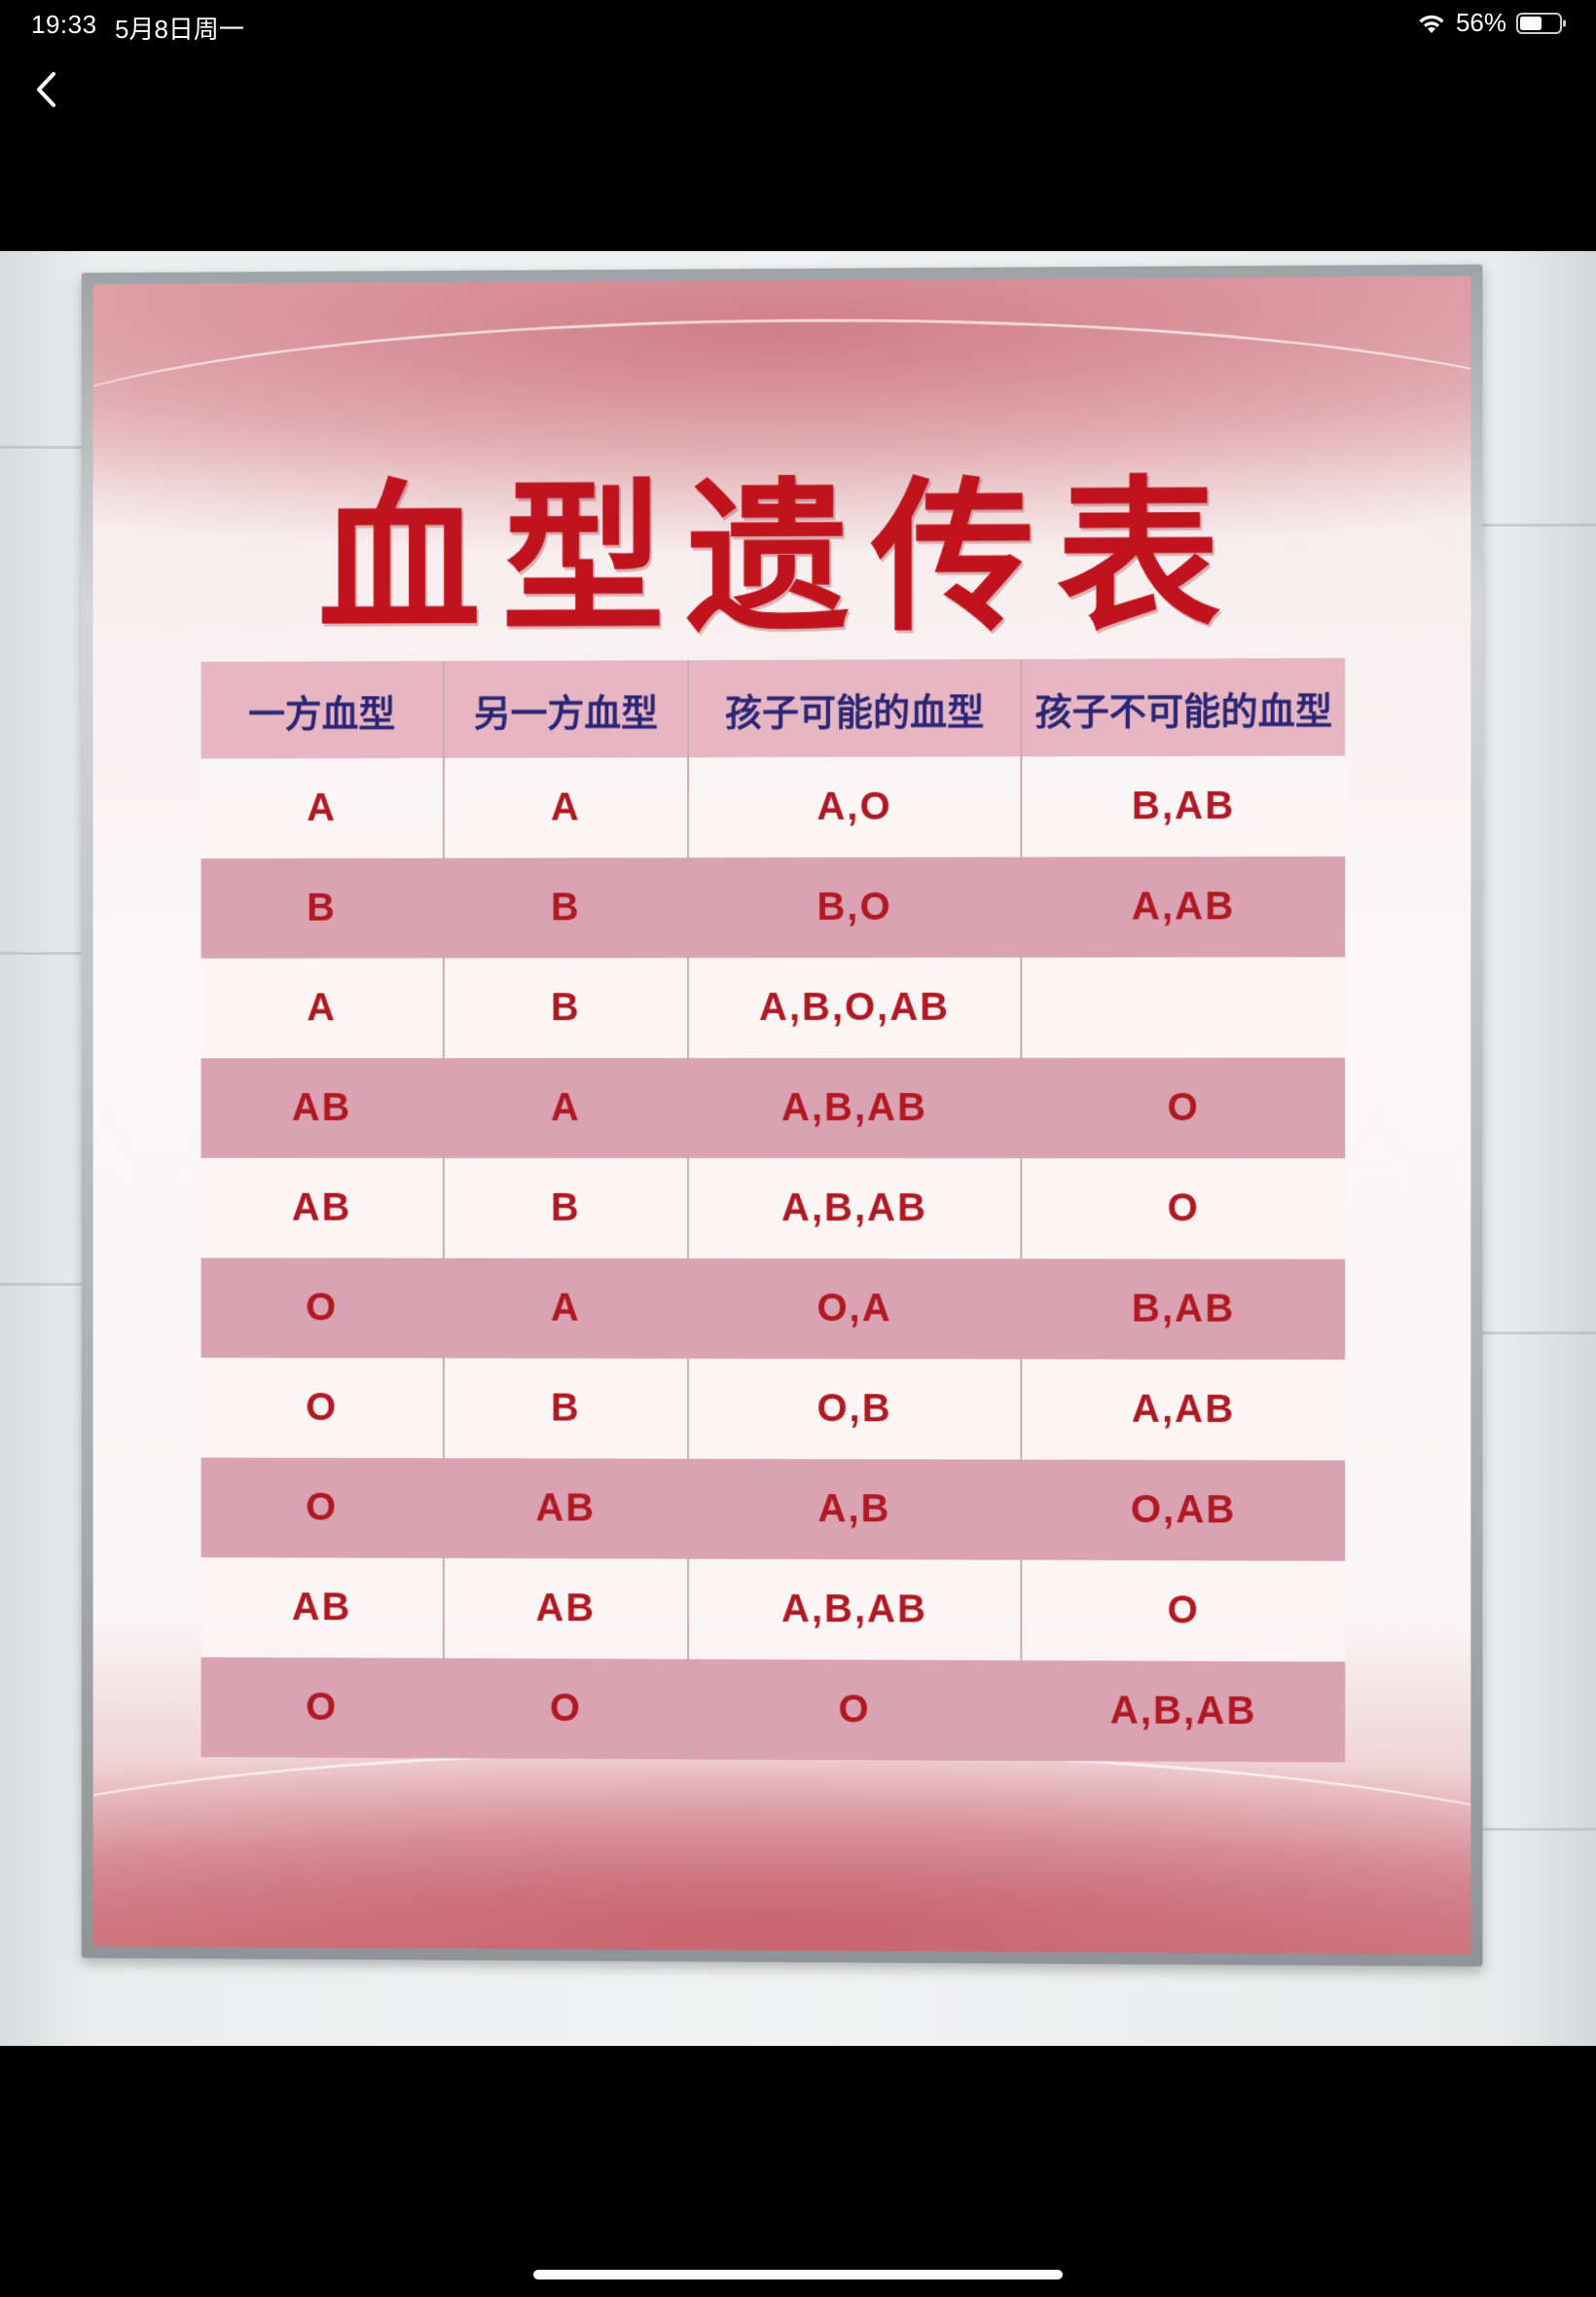  I want to click on battery-percent: 56%, so click(1481, 22).